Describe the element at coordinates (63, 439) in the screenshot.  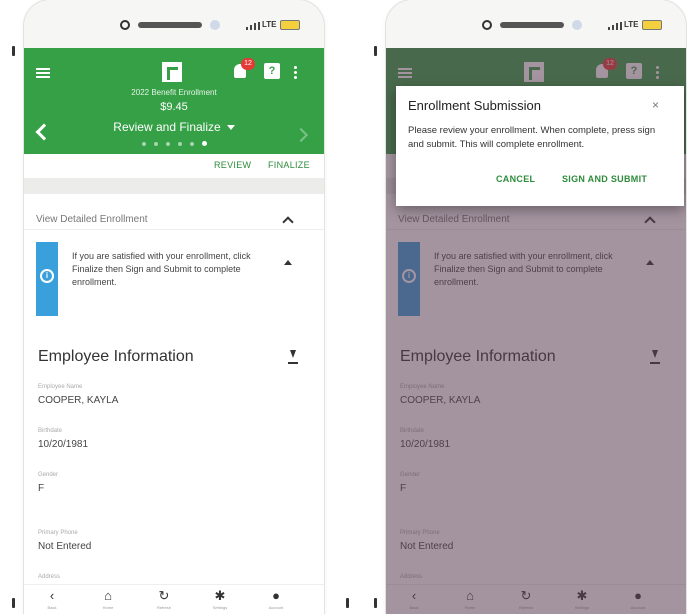
I see `field-birthdate: Birthdate10/20/1981` at that location.